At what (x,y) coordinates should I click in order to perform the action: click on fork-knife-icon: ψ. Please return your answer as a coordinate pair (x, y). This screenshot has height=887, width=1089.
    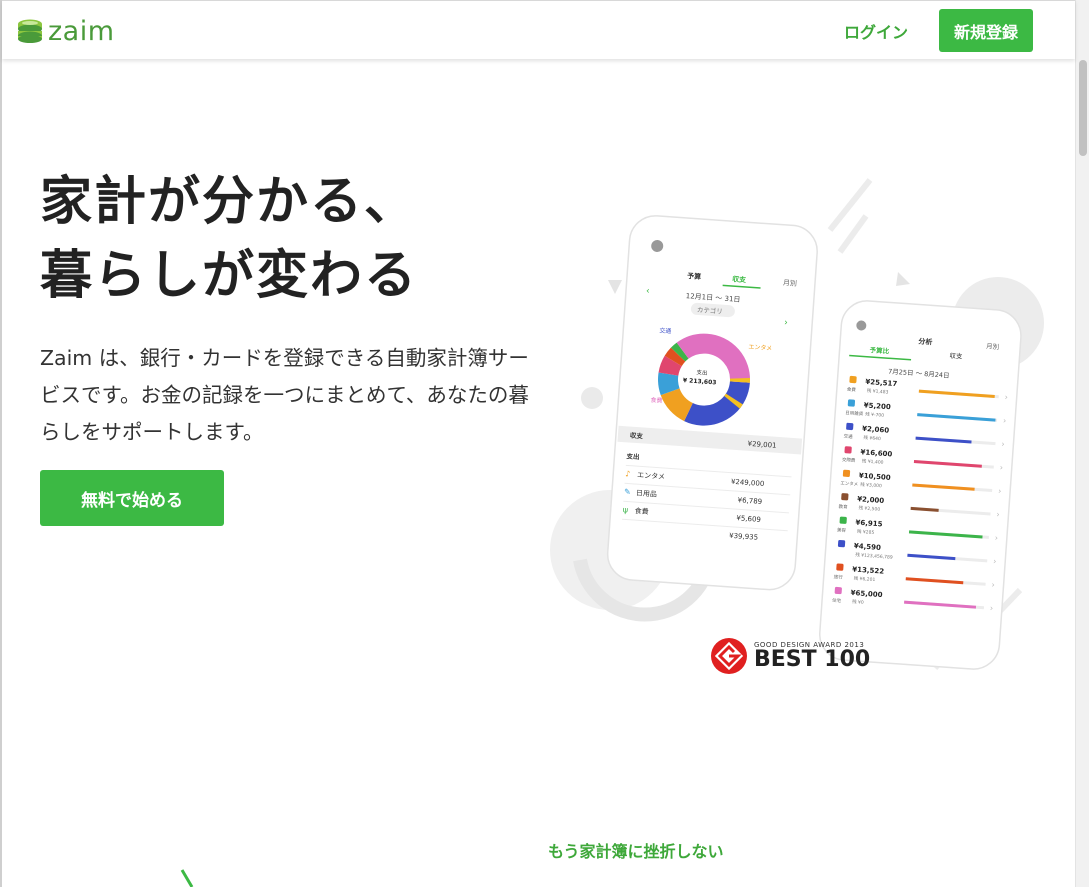
    Looking at the image, I should click on (625, 509).